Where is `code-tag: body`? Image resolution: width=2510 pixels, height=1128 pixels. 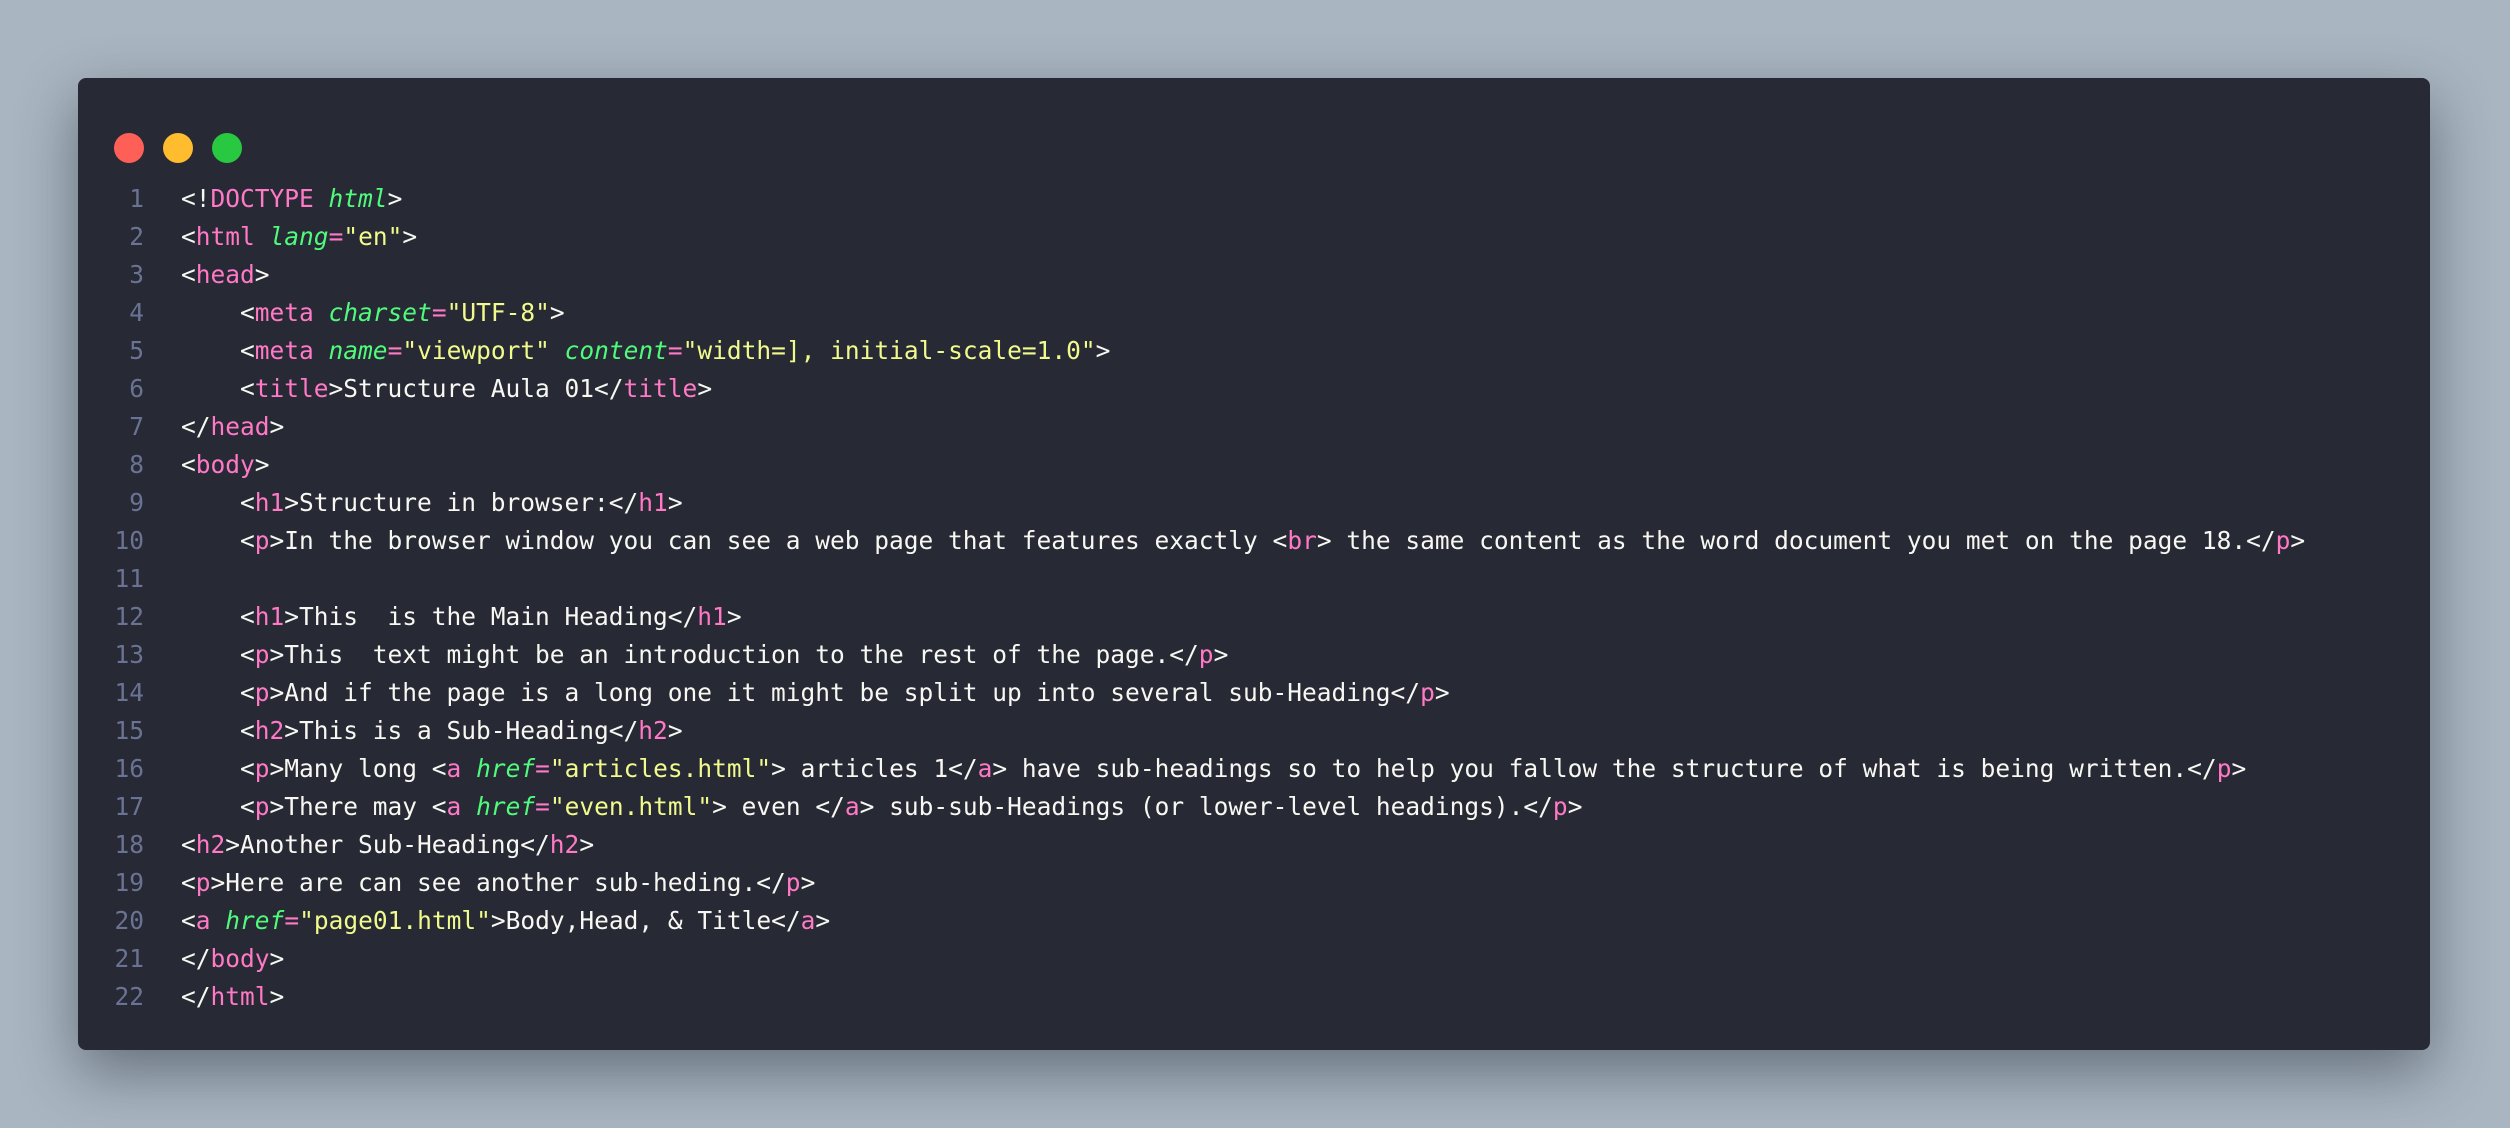
code-tag: body is located at coordinates (240, 958).